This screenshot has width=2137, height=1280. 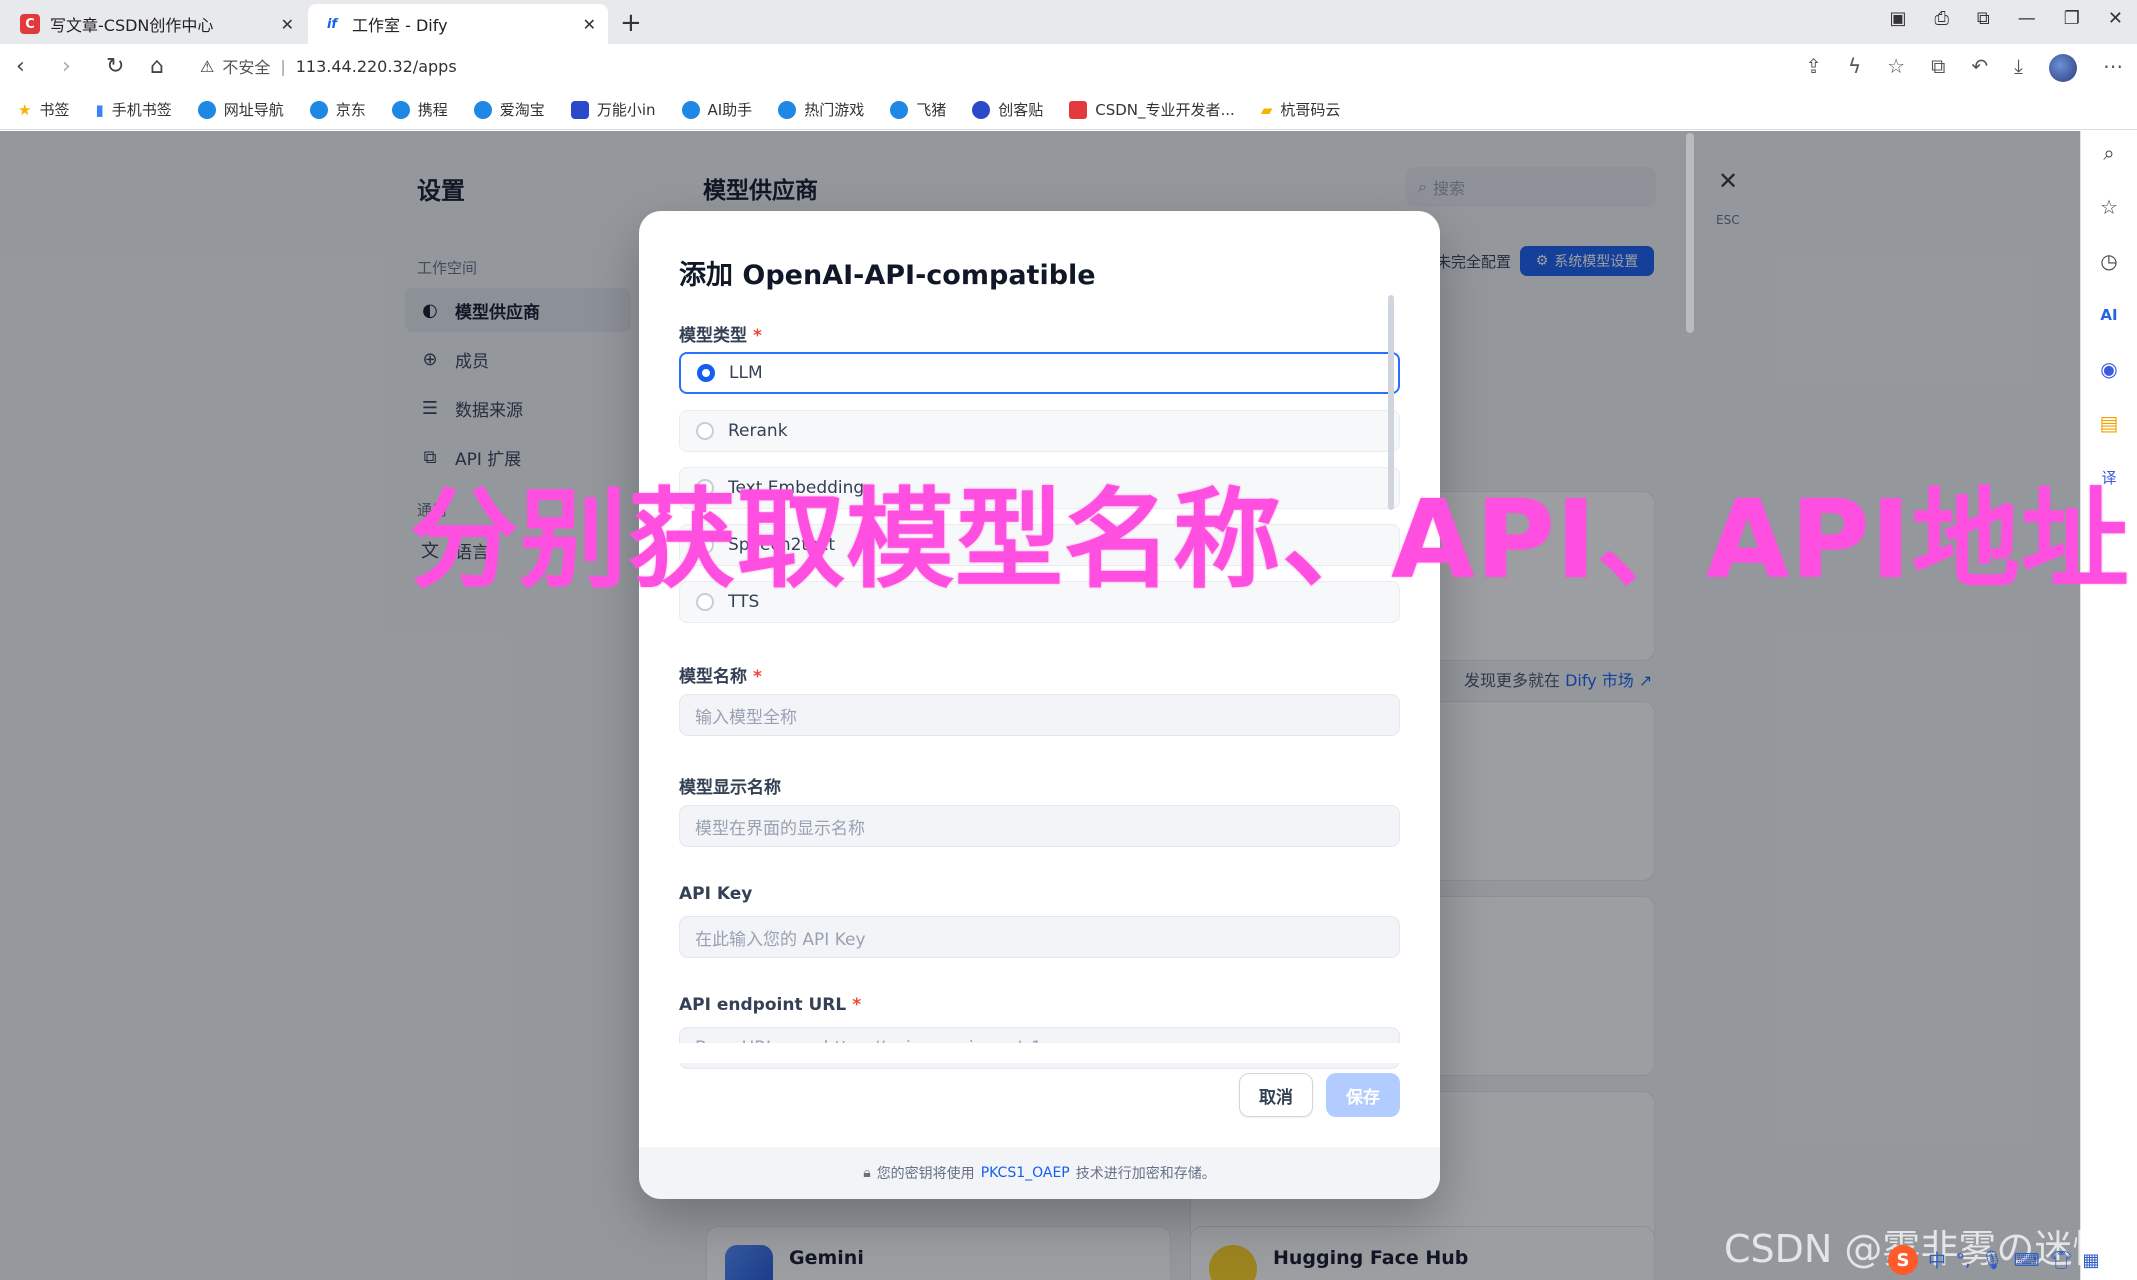 I want to click on csdn-favicon-icon: C, so click(x=30, y=24).